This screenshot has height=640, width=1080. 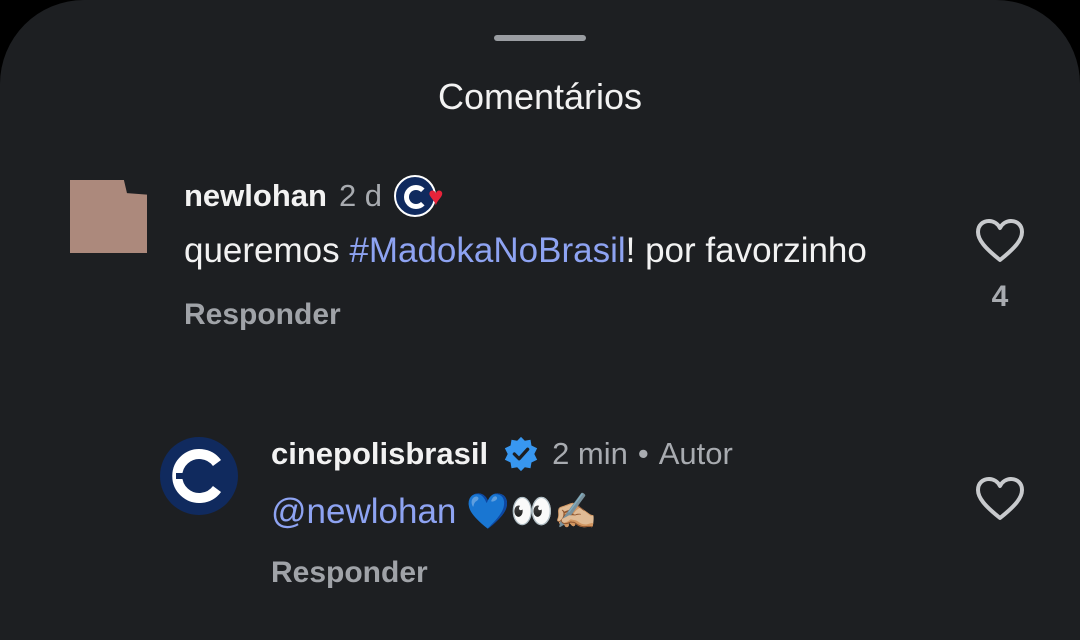 What do you see at coordinates (695, 453) in the screenshot?
I see `author-label: Autor` at bounding box center [695, 453].